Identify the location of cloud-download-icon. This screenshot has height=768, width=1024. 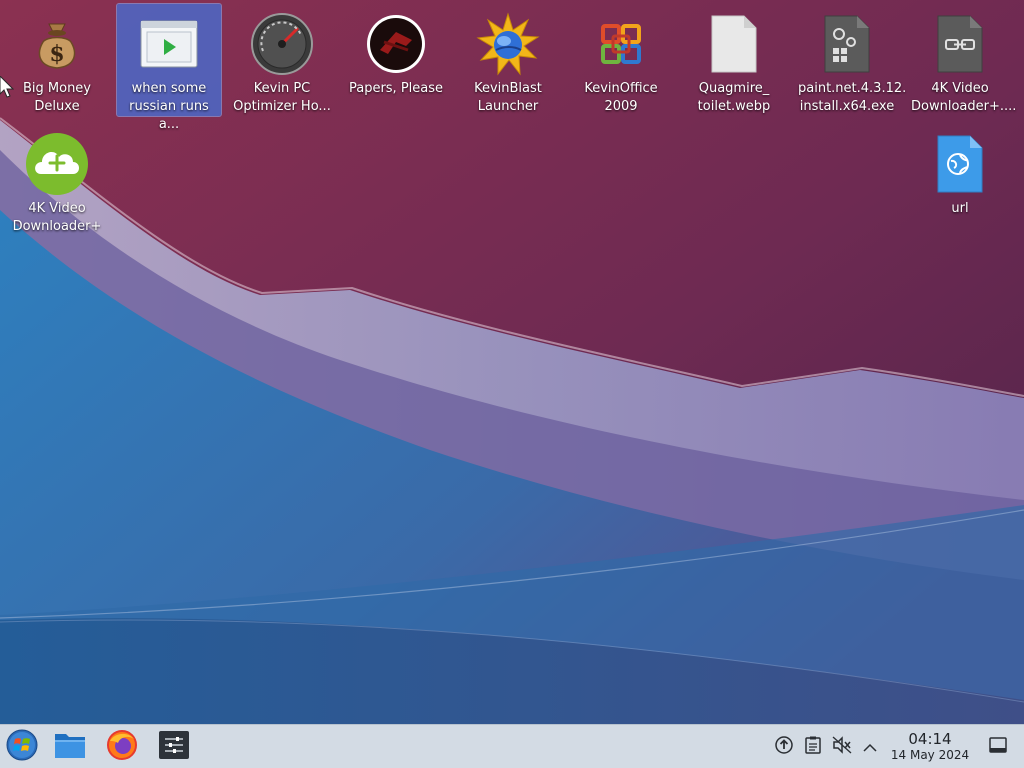
(57, 164).